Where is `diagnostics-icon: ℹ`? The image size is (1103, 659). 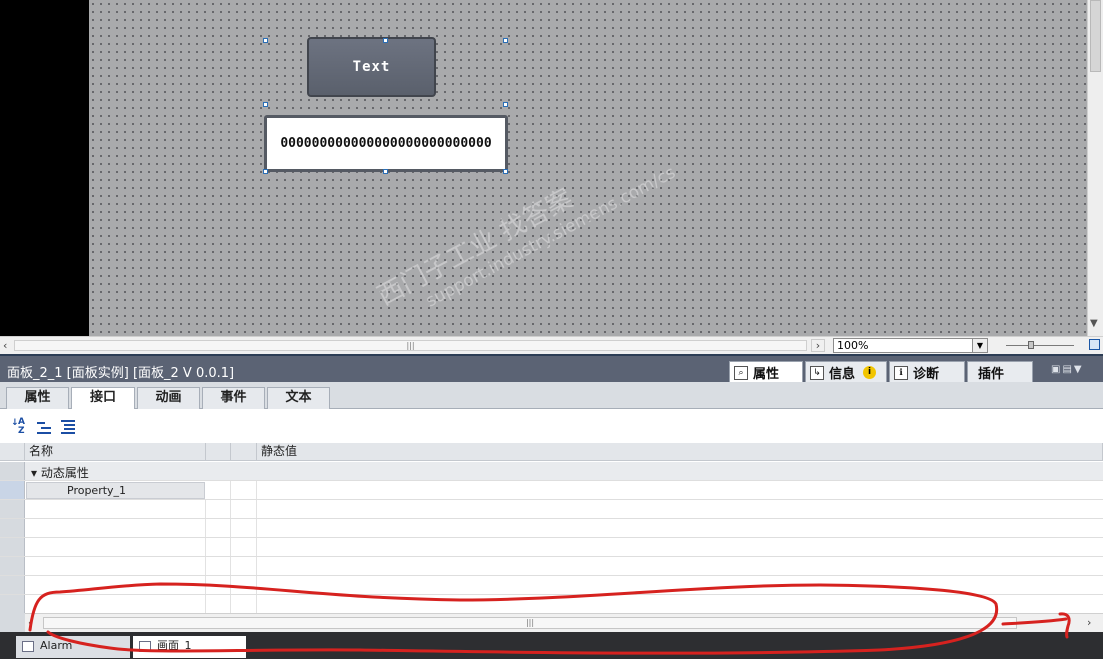 diagnostics-icon: ℹ is located at coordinates (901, 372).